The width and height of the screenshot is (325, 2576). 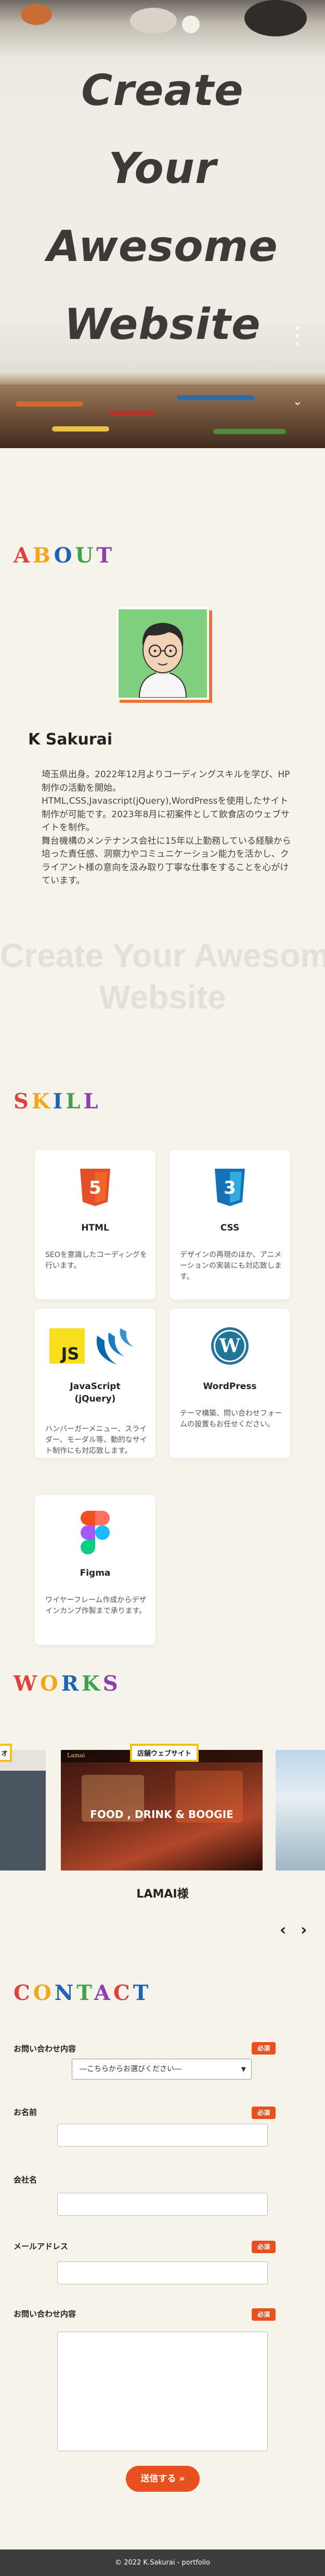 I want to click on slide-brand: Lamai, so click(x=76, y=1755).